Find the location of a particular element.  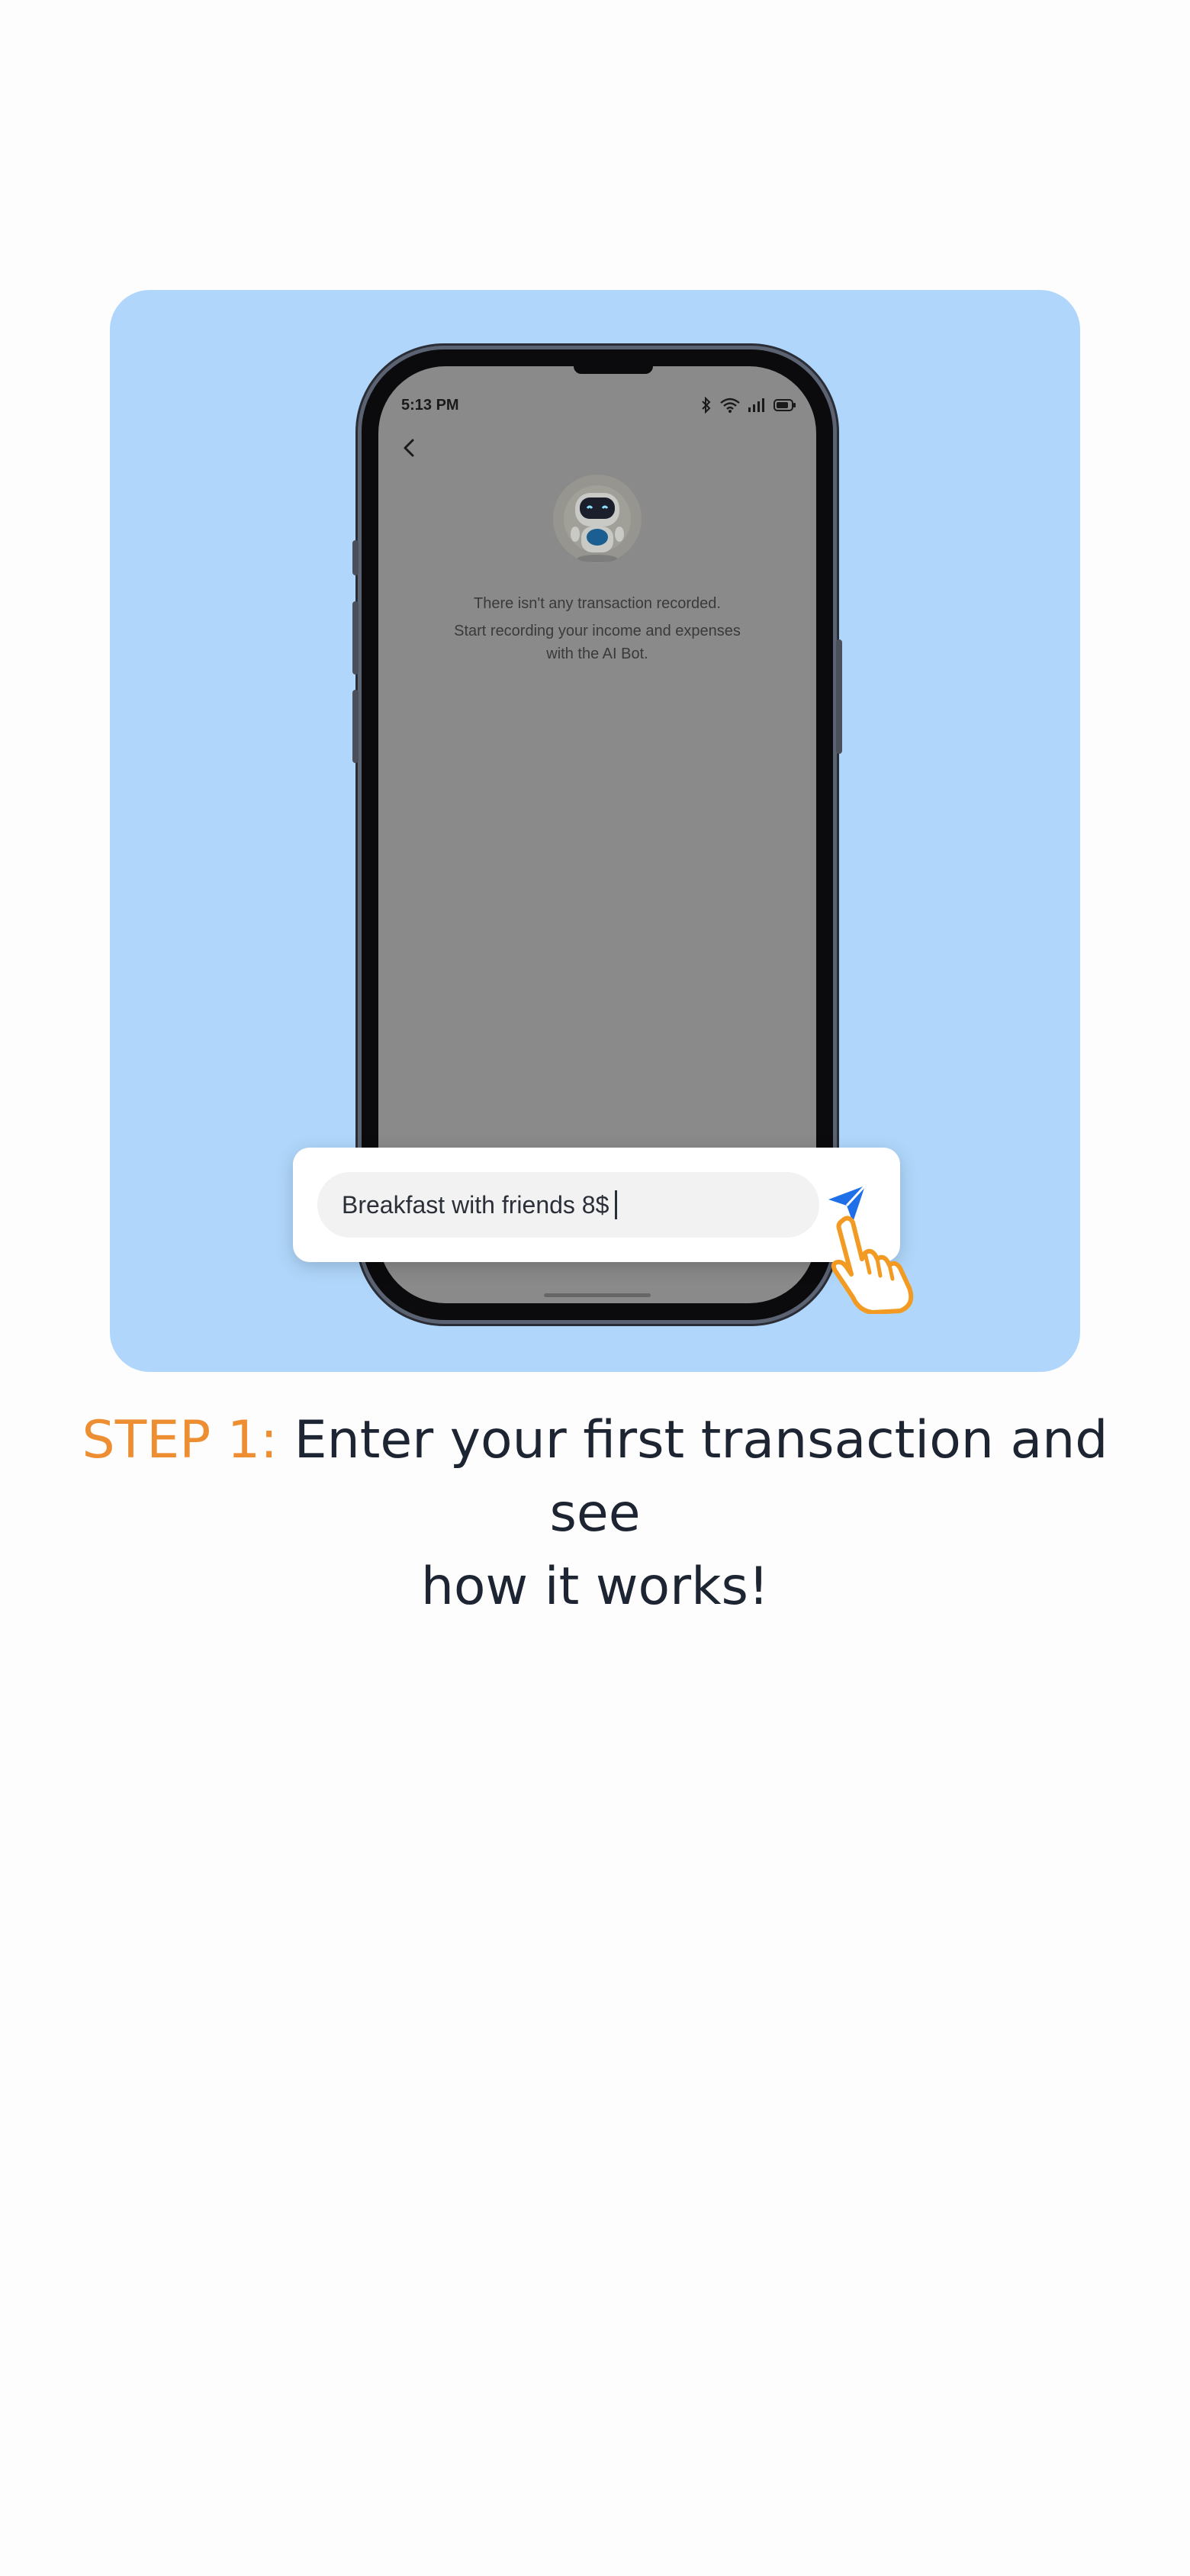

wifi-icon is located at coordinates (730, 405).